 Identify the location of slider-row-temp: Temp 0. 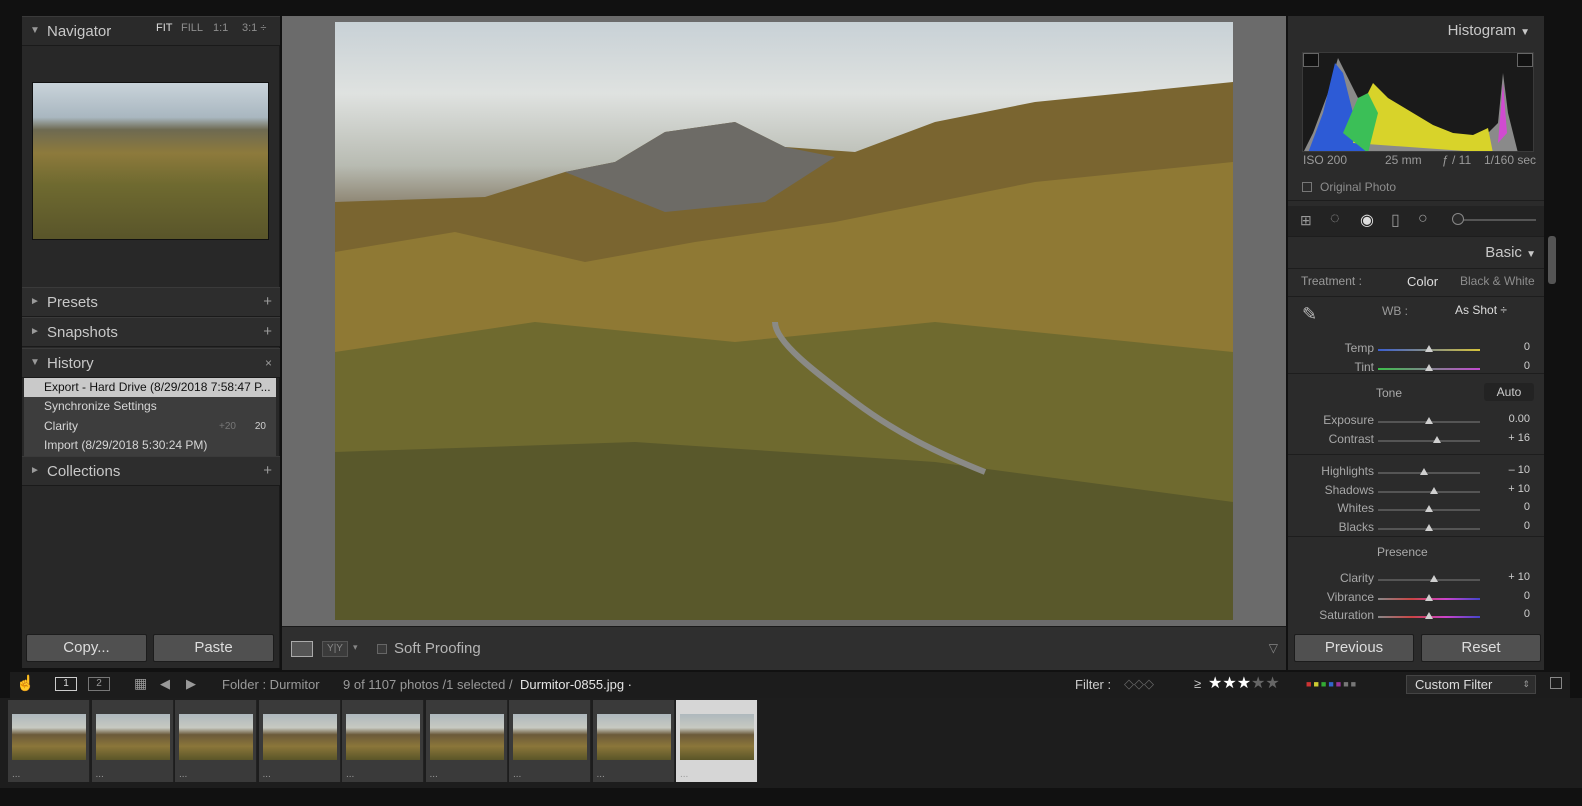
(1416, 350).